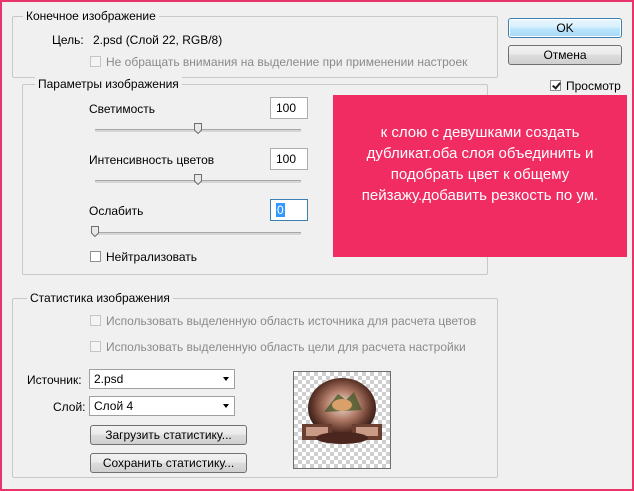  I want to click on layer-label: Слой:, so click(69, 407).